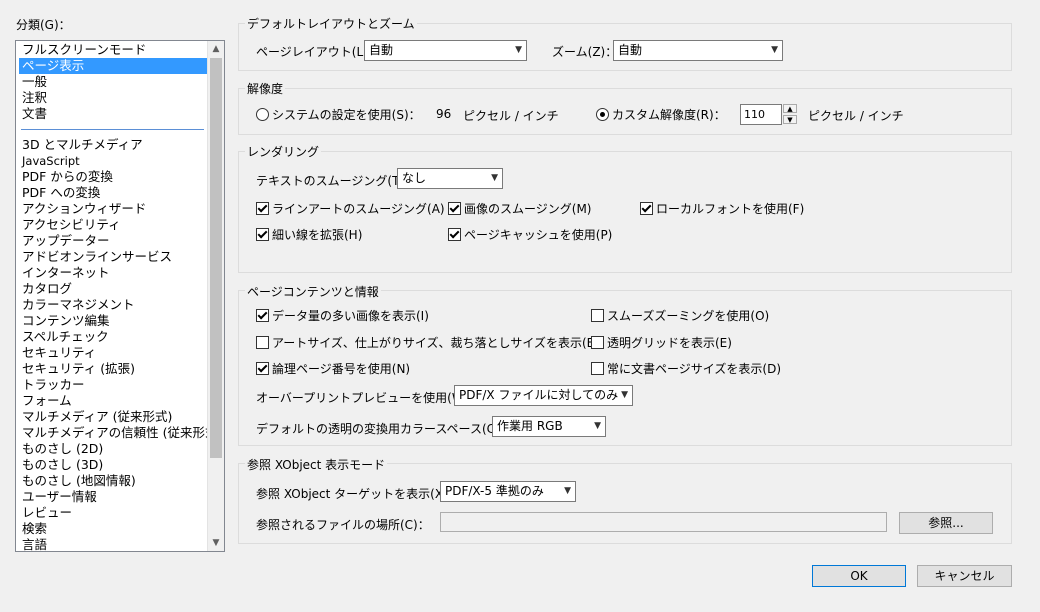  I want to click on image-smoothing-checkbox: 画像のスムージング(M), so click(519, 208).